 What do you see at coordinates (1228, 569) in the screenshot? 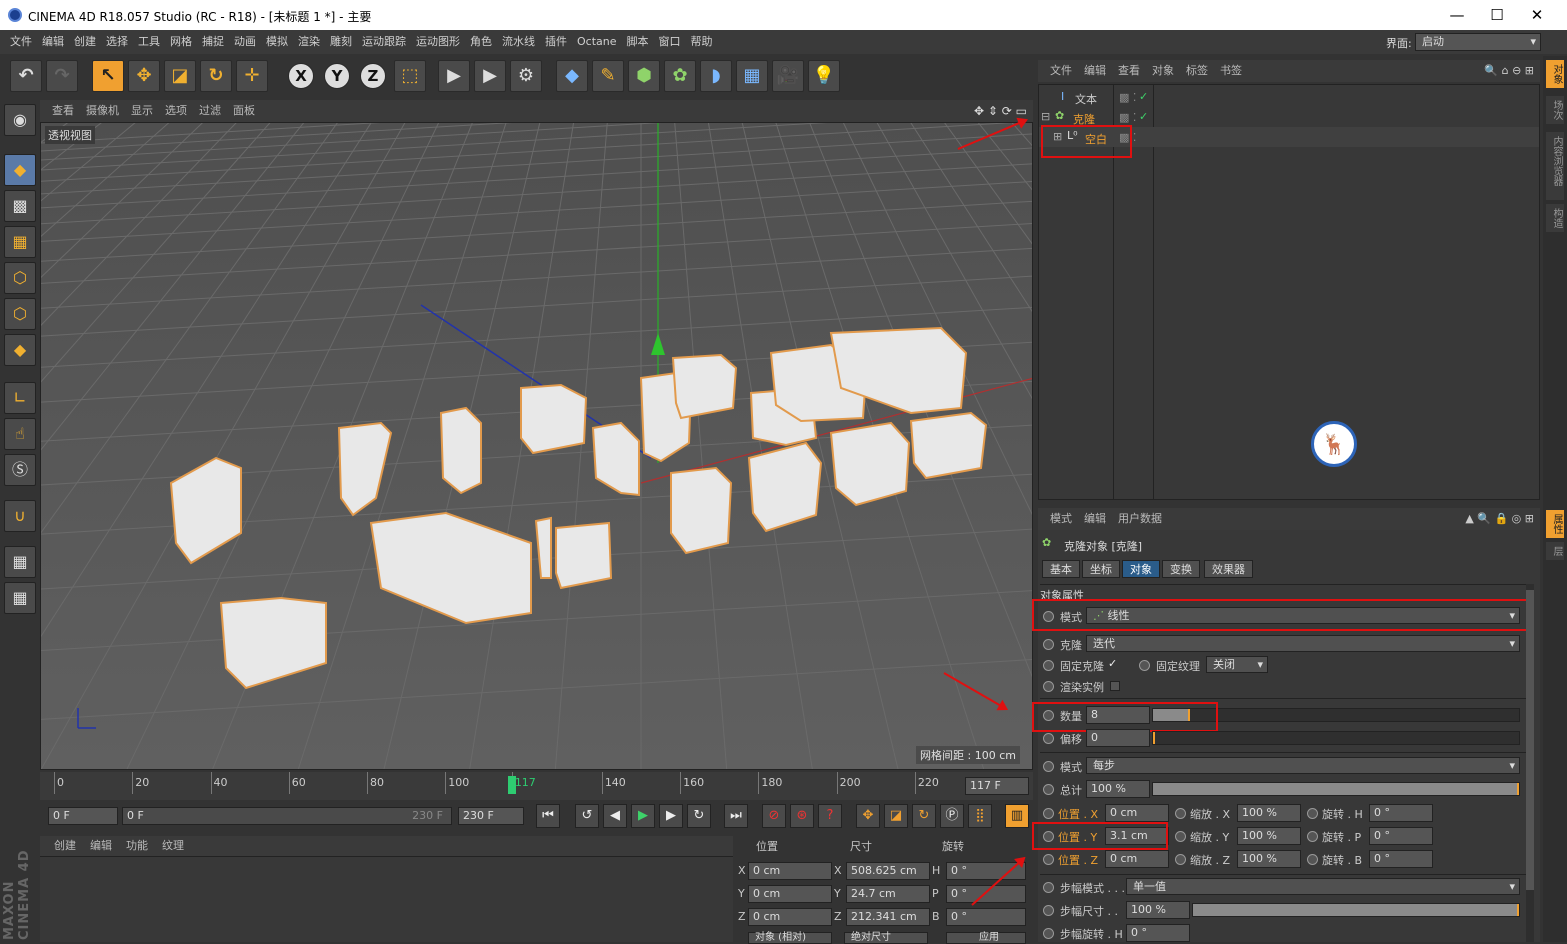
I see `tab-effectors: 效果器` at bounding box center [1228, 569].